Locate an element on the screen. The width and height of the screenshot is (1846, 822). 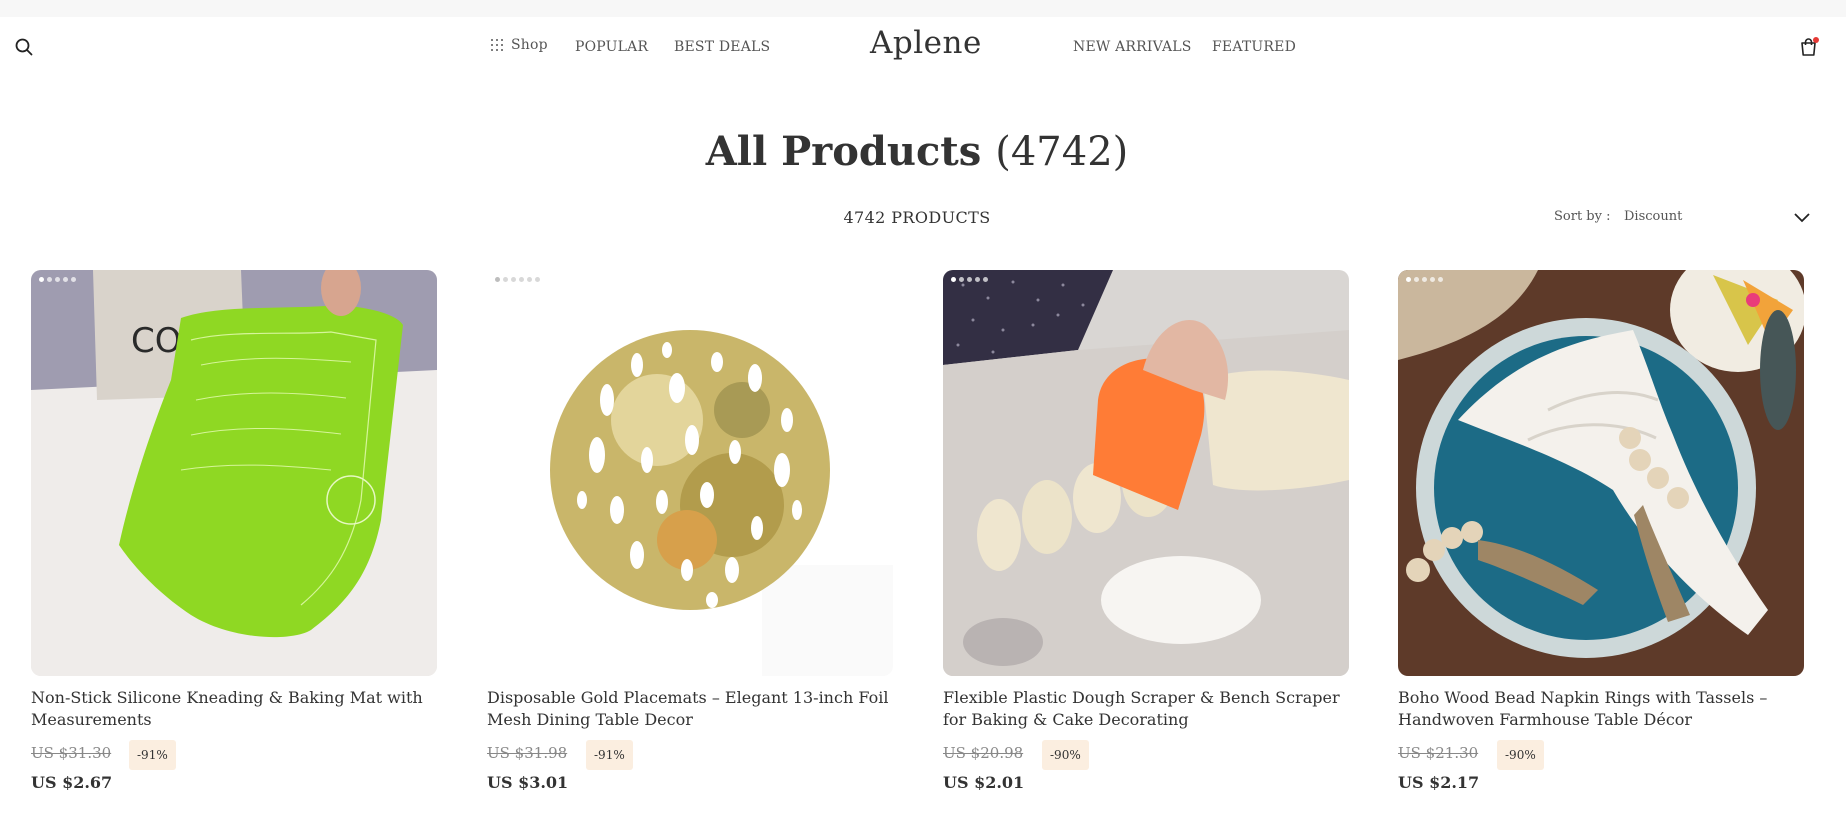
search-button is located at coordinates (24, 47).